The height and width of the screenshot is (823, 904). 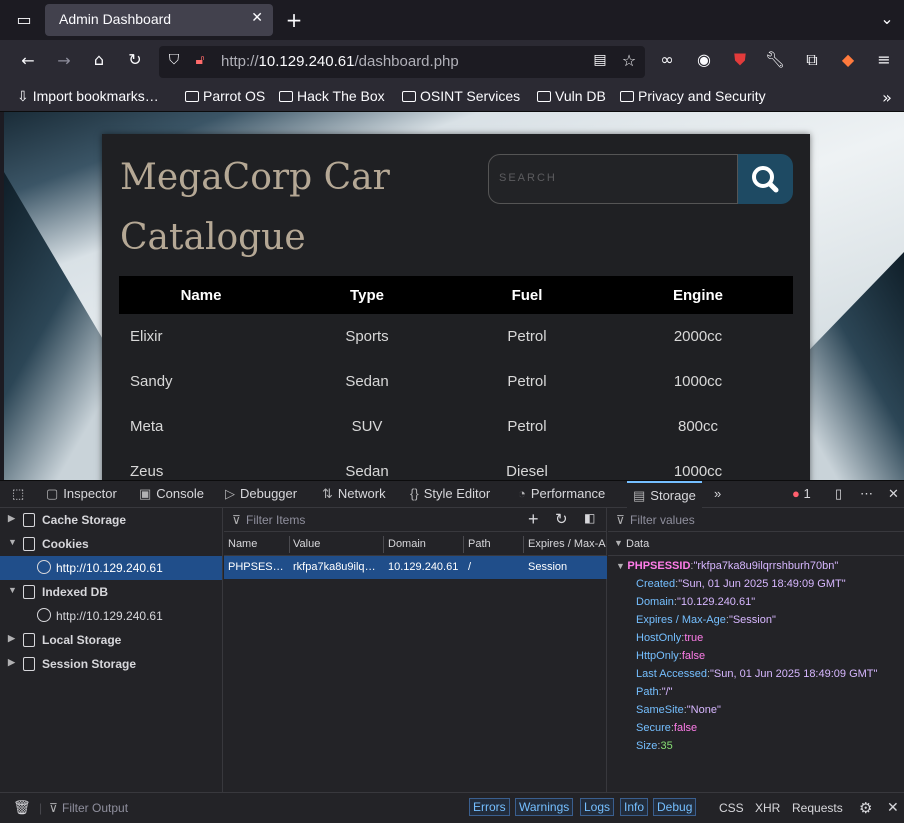 I want to click on console-settings-icon: ⚙, so click(x=865, y=808).